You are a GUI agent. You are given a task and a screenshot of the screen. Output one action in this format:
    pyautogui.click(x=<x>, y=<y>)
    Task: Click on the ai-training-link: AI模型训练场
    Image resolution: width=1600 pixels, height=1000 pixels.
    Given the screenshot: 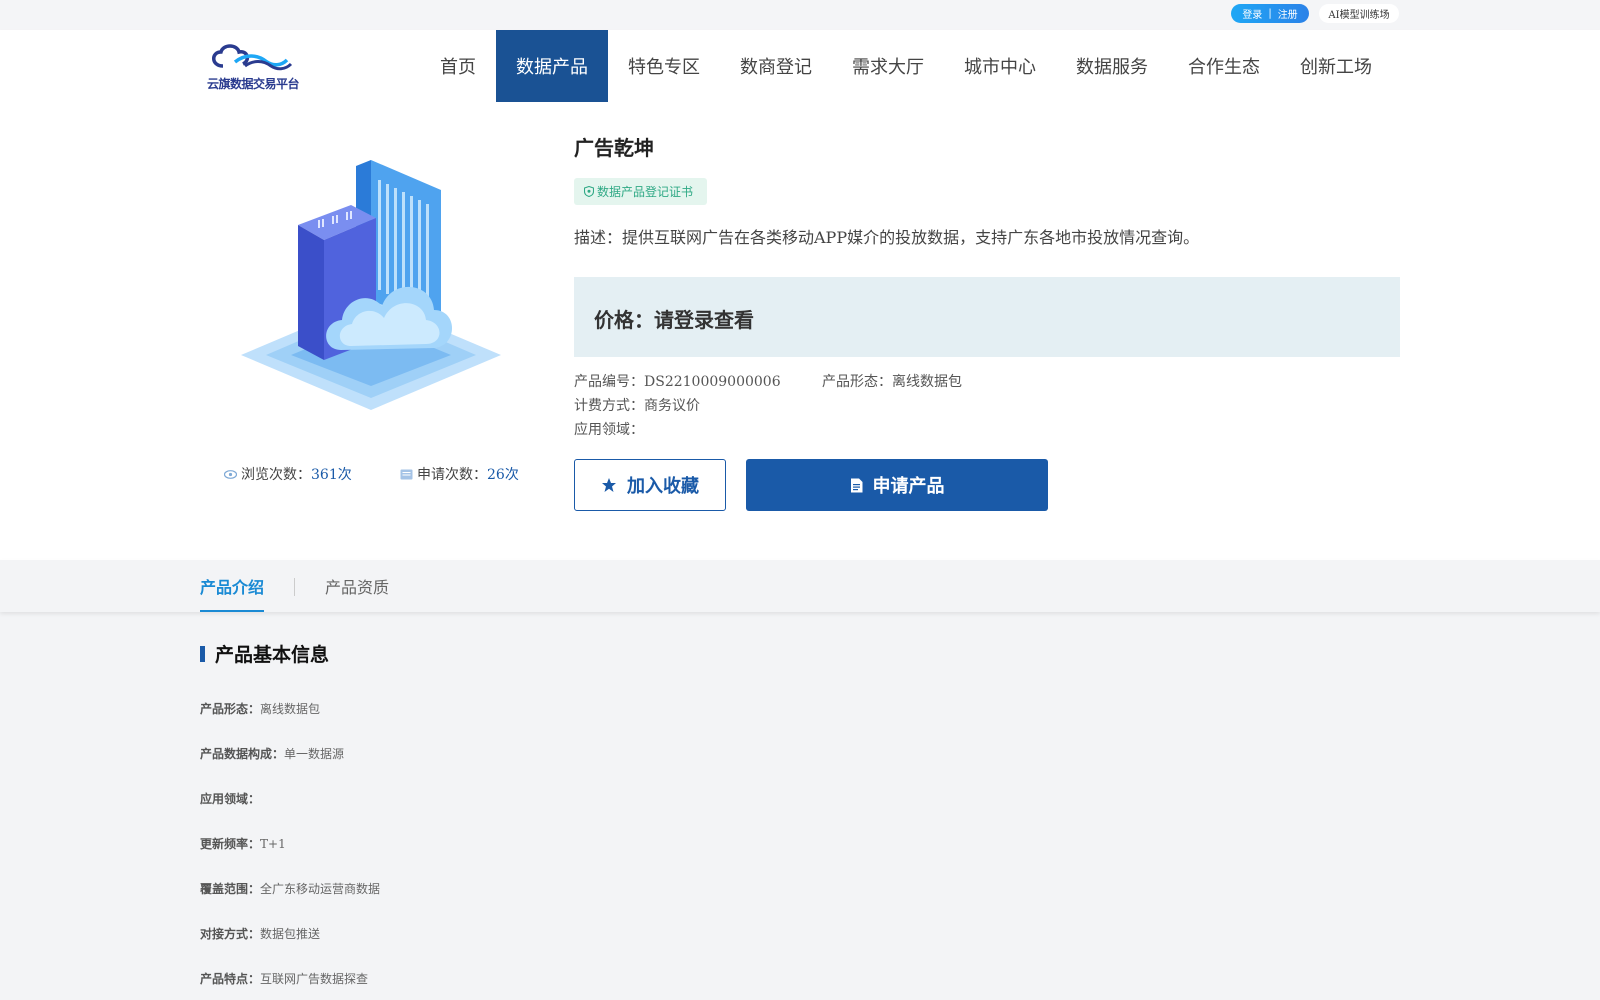 What is the action you would take?
    pyautogui.click(x=1359, y=13)
    